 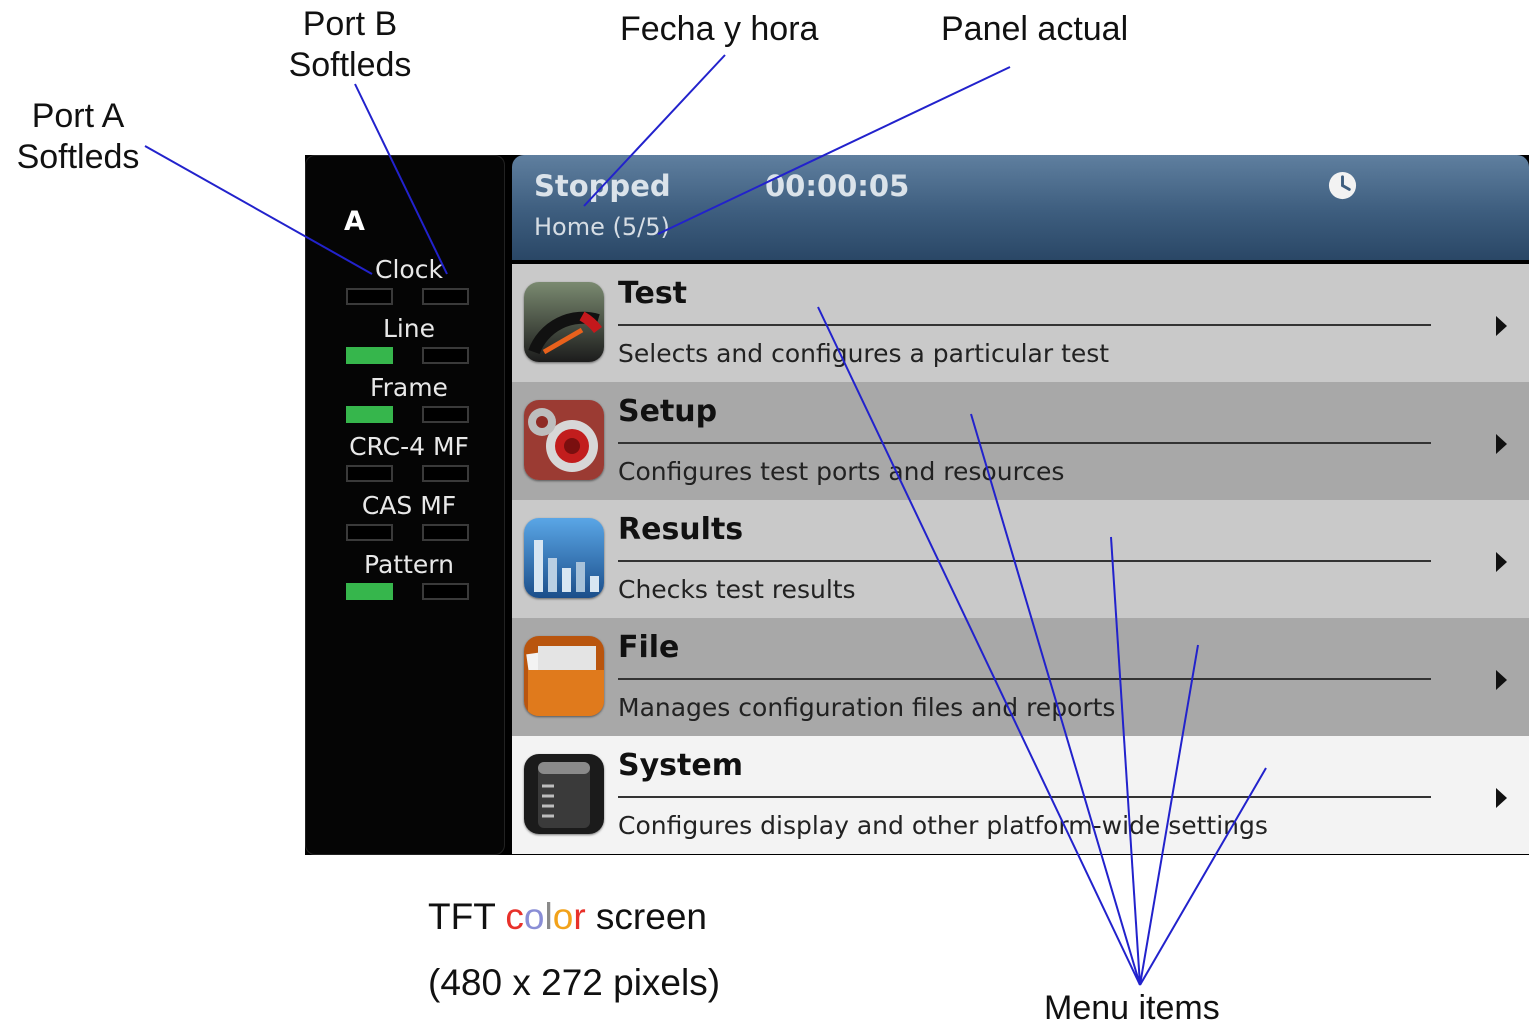 What do you see at coordinates (350, 24) in the screenshot?
I see `callout-port-b-line1: Port B` at bounding box center [350, 24].